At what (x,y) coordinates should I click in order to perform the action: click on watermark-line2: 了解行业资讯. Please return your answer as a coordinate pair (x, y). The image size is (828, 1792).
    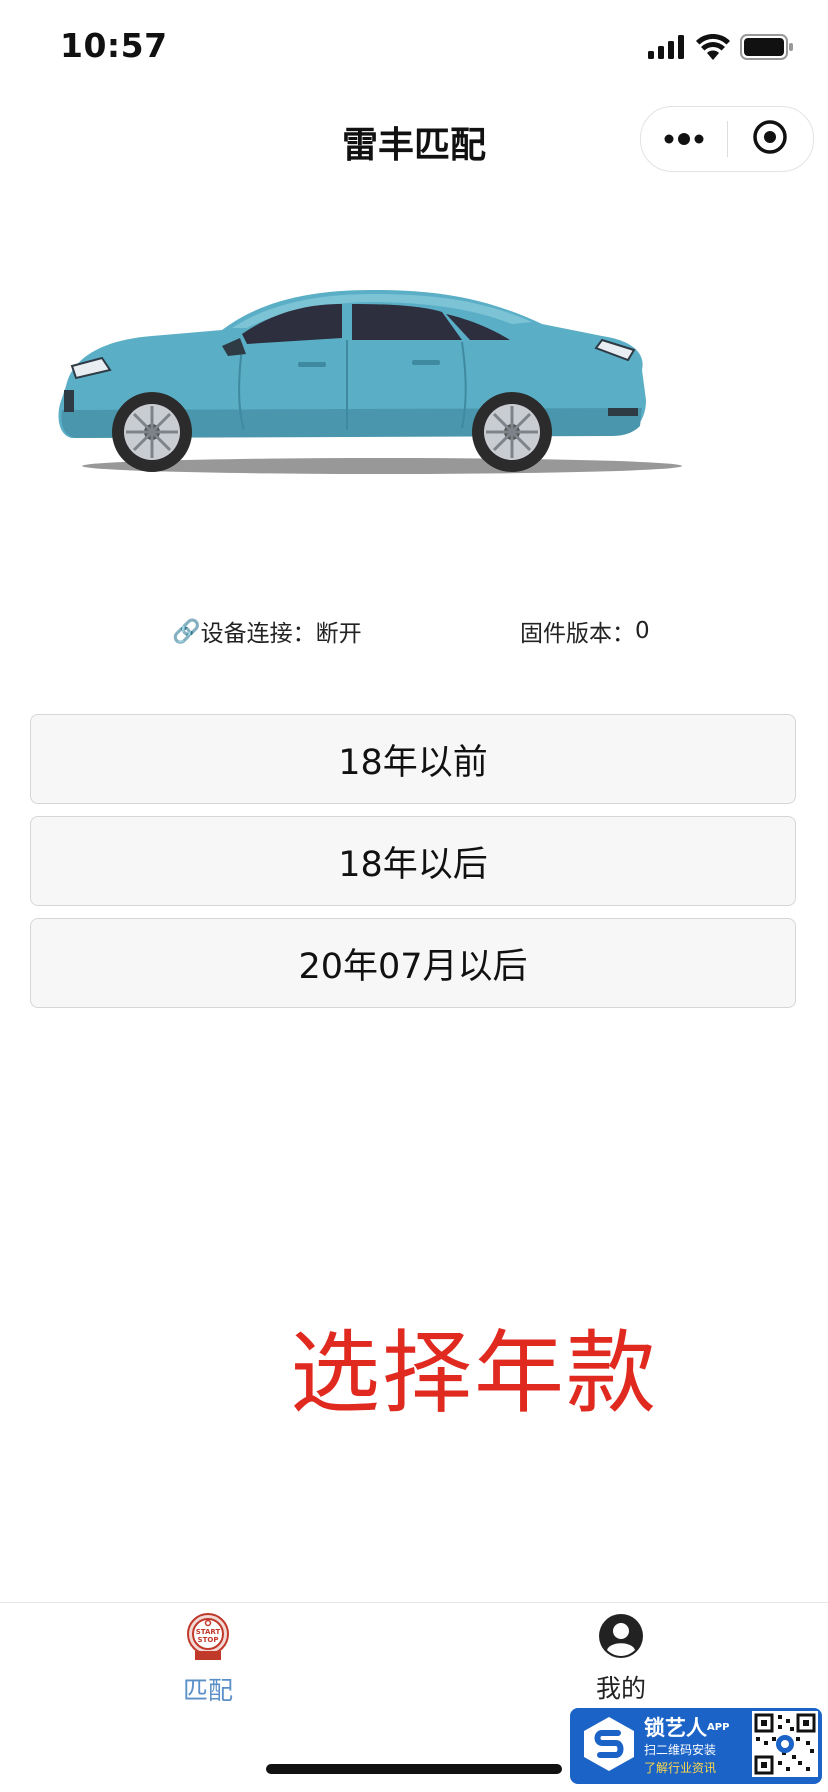
    Looking at the image, I should click on (680, 1768).